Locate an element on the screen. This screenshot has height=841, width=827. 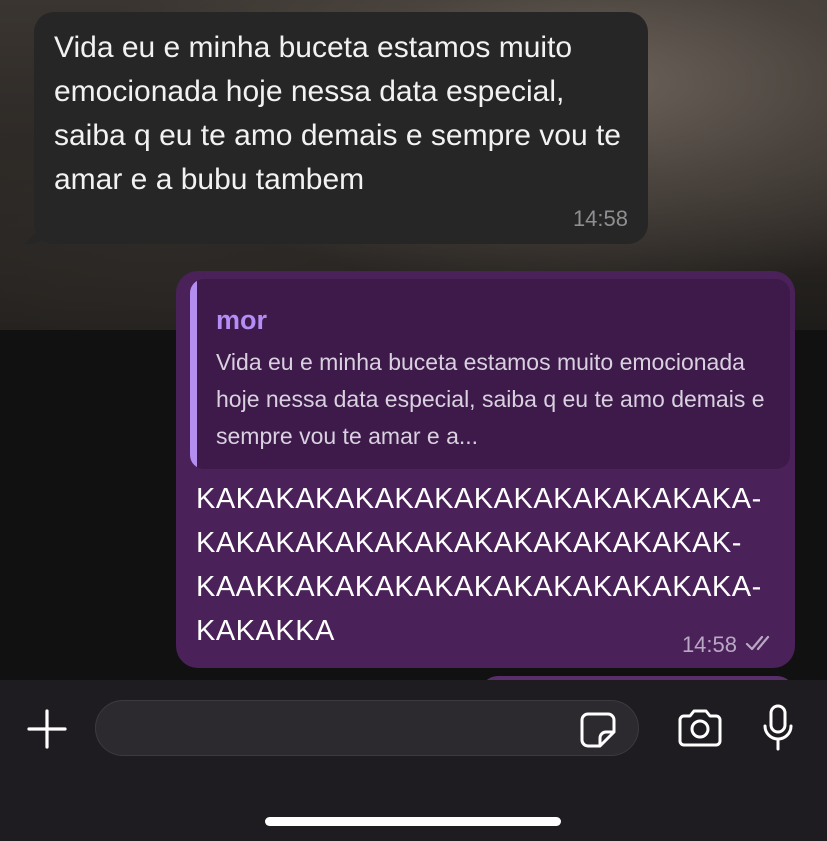
outgoing-message-meta: 14:58 is located at coordinates (728, 645).